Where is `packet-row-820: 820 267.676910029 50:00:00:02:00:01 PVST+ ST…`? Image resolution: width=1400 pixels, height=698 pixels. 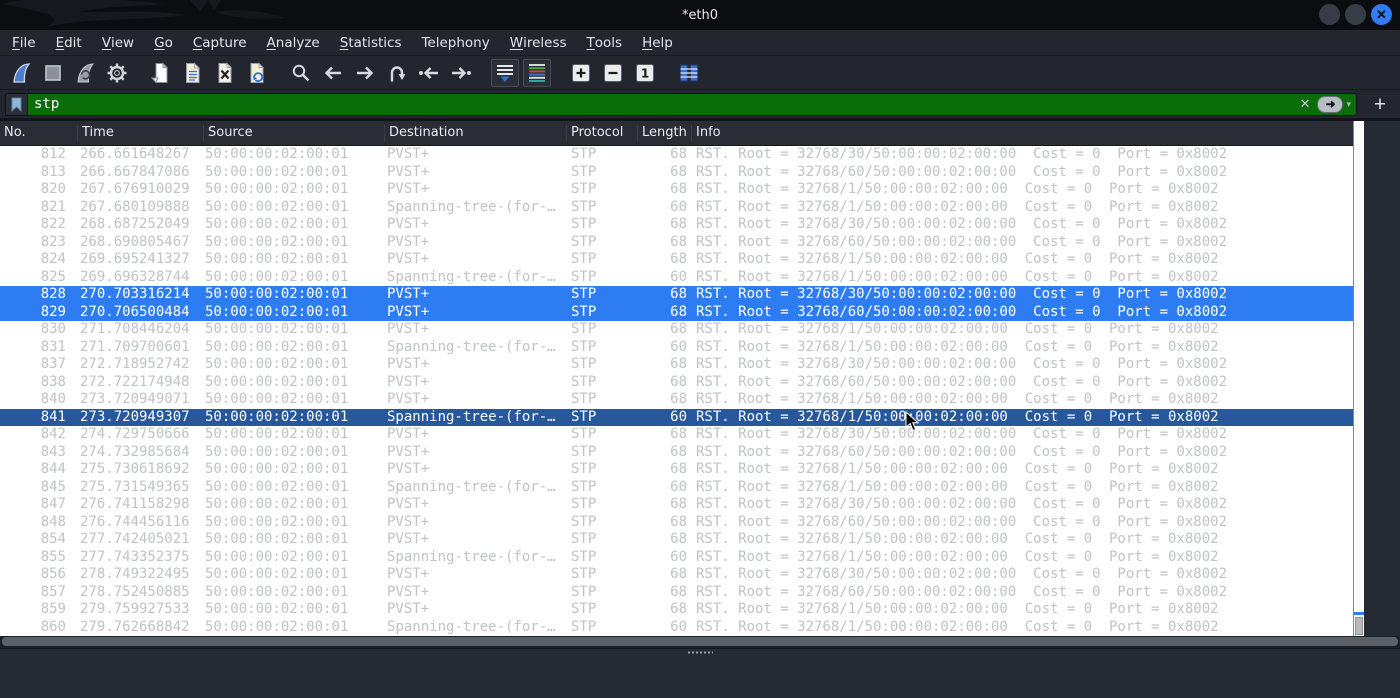
packet-row-820: 820 267.676910029 50:00:00:02:00:01 PVST+ ST… is located at coordinates (676, 190).